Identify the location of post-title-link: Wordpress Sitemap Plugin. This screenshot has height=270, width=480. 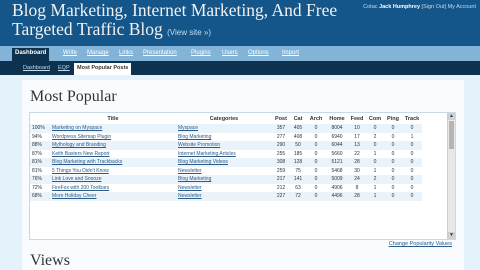
(113, 137).